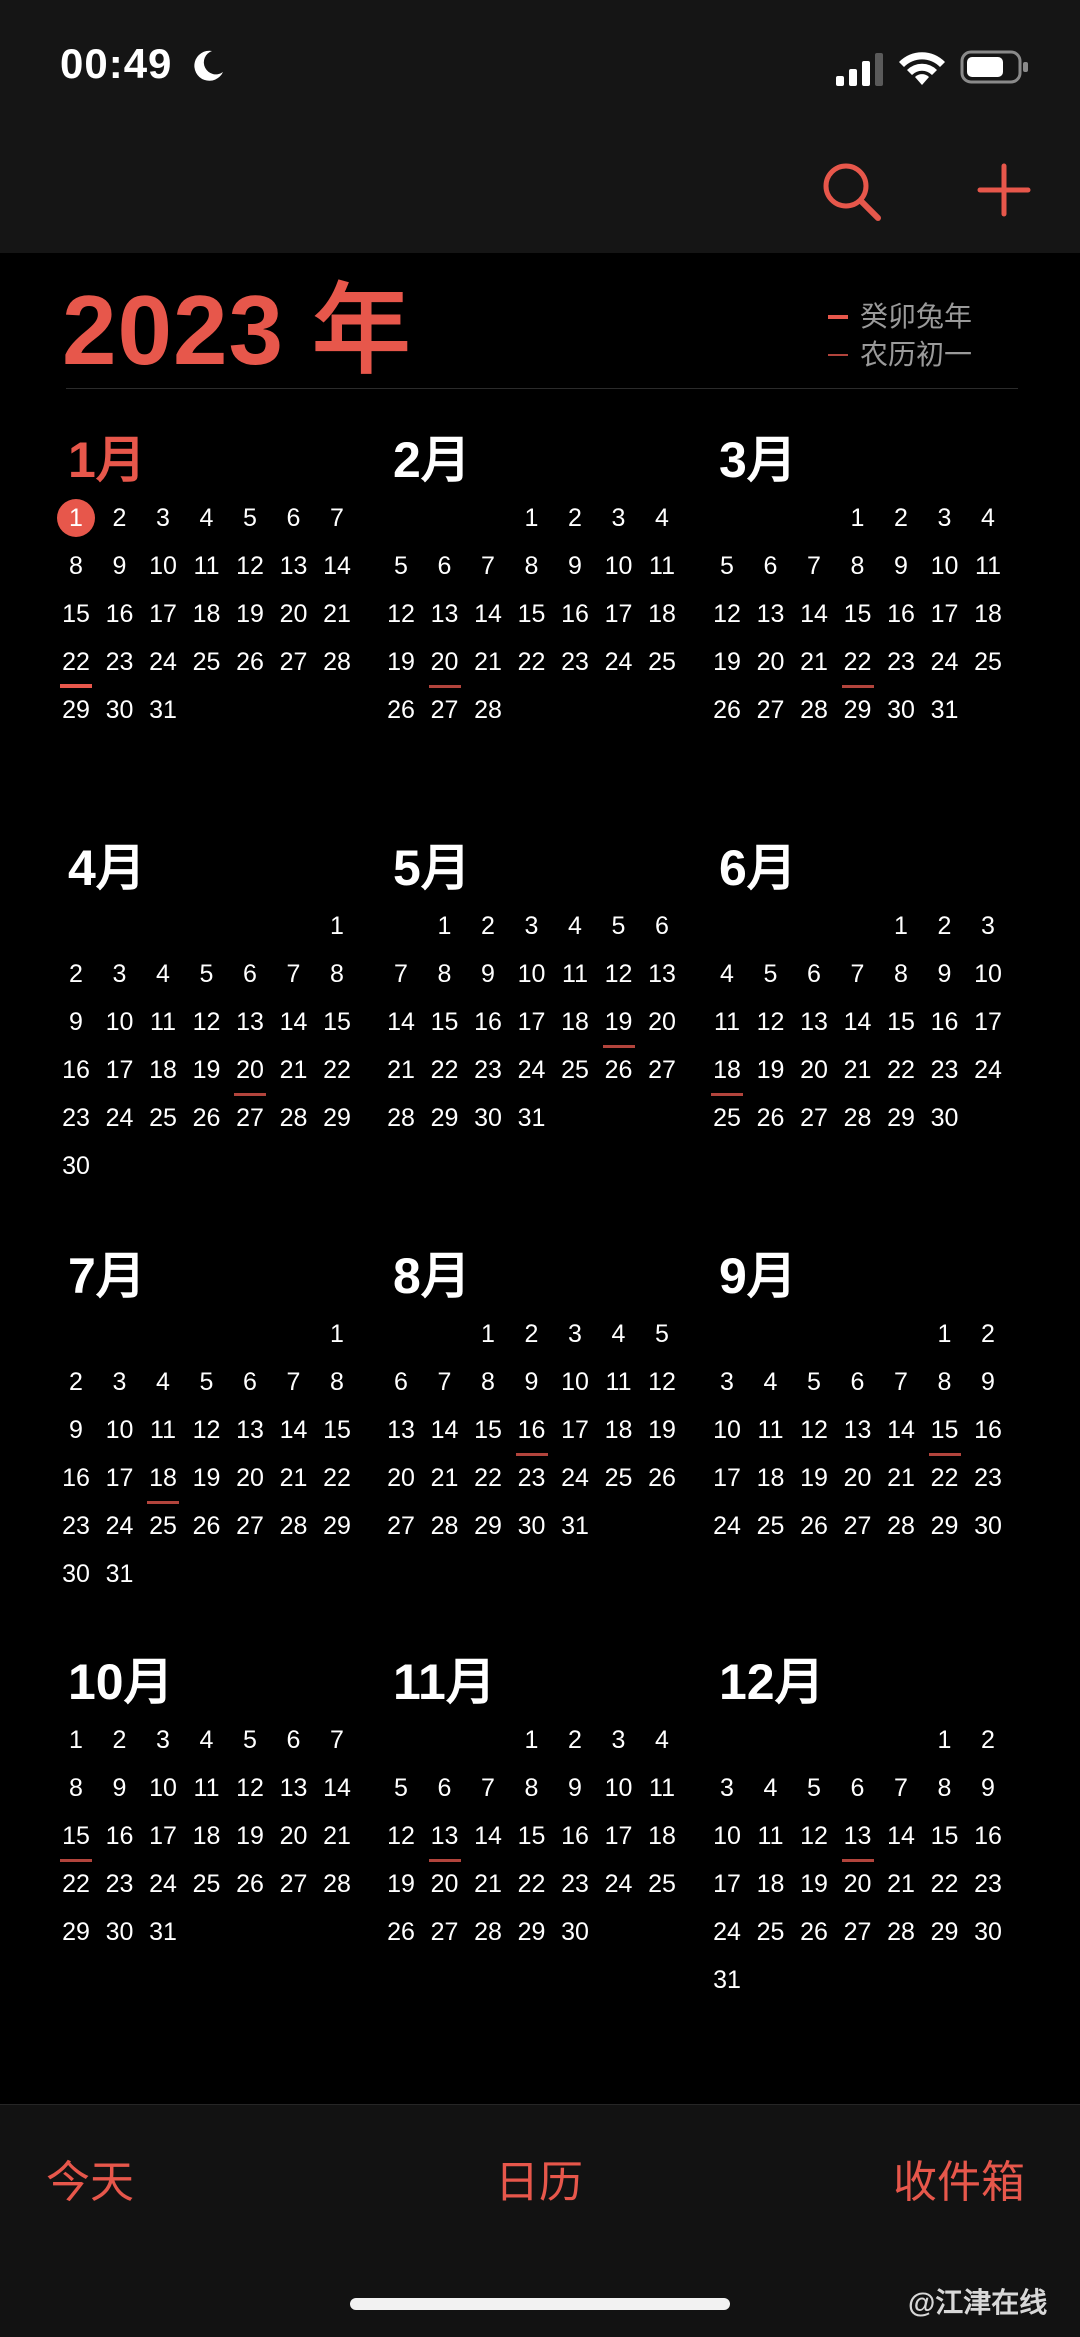 The width and height of the screenshot is (1080, 2337). I want to click on day-cell: 25, so click(988, 662).